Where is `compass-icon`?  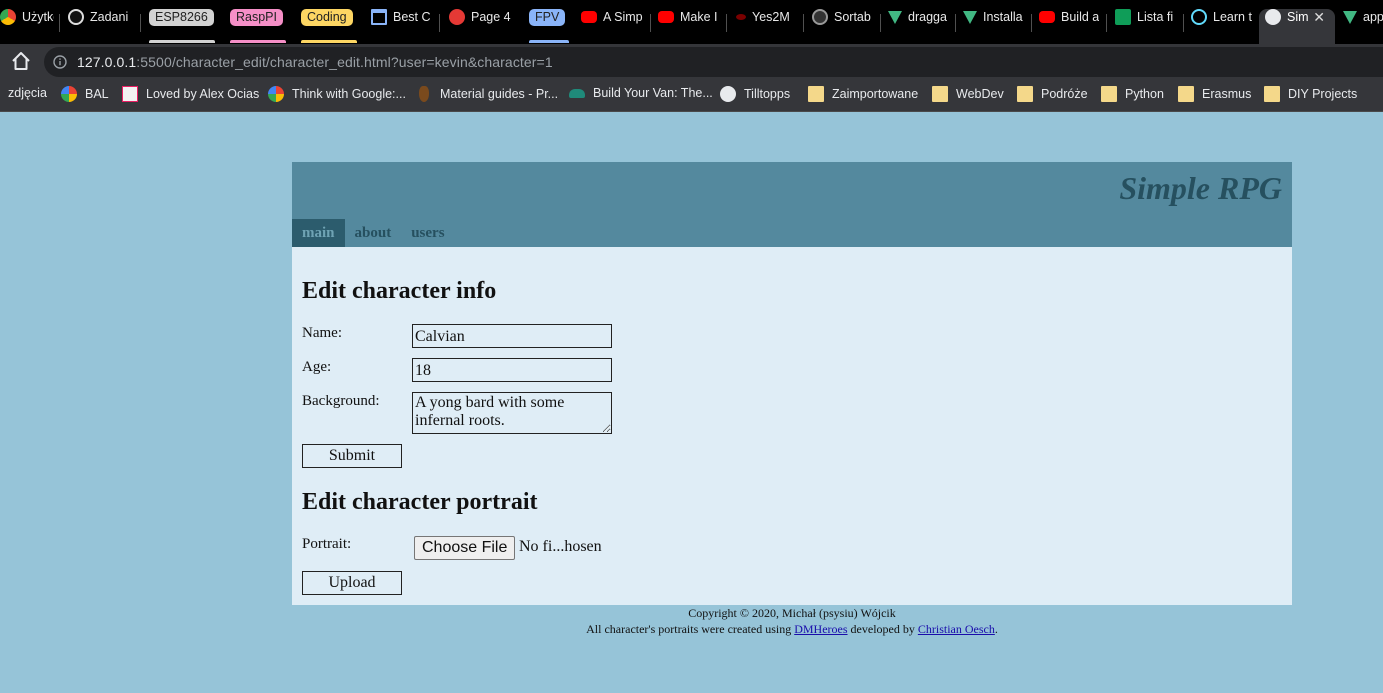
compass-icon is located at coordinates (76, 17).